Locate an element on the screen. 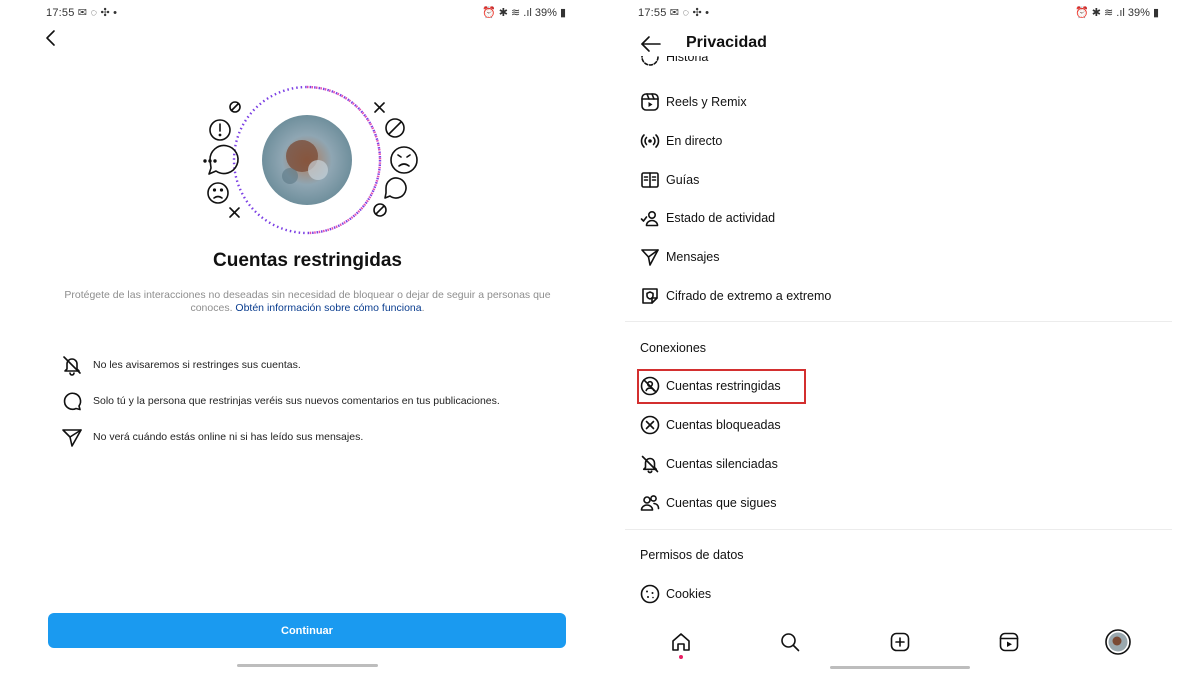 The height and width of the screenshot is (674, 1200). list-item-cookies: Cookies is located at coordinates (675, 594).